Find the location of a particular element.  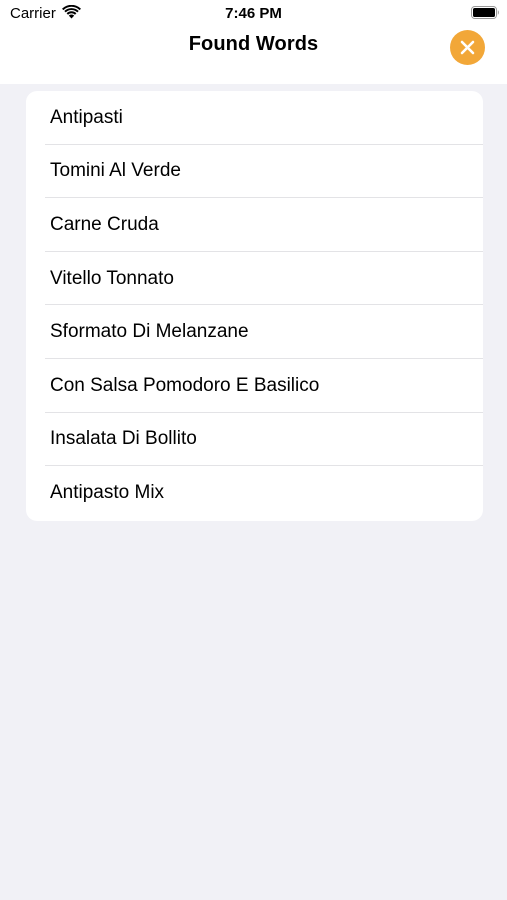

list-item: Carne Cruda is located at coordinates (254, 225).